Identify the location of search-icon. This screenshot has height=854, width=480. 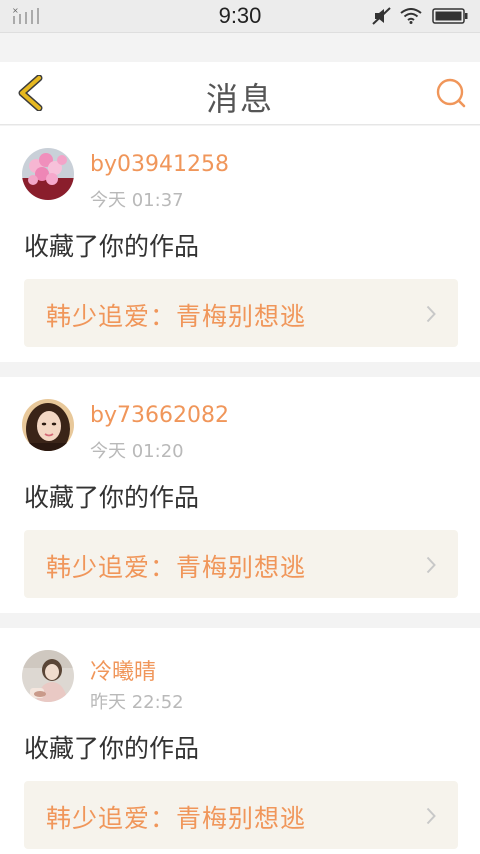
(451, 93).